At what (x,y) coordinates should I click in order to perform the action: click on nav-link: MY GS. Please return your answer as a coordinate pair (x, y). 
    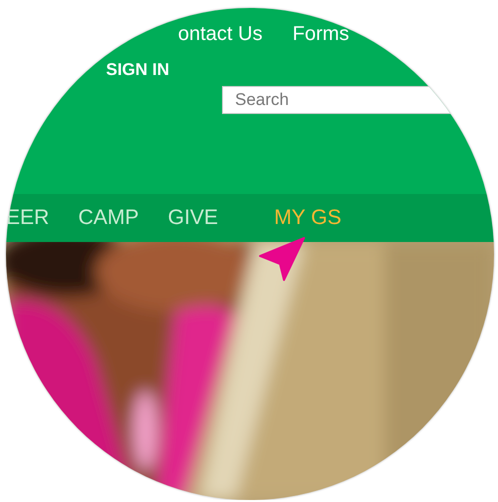
    Looking at the image, I should click on (308, 218).